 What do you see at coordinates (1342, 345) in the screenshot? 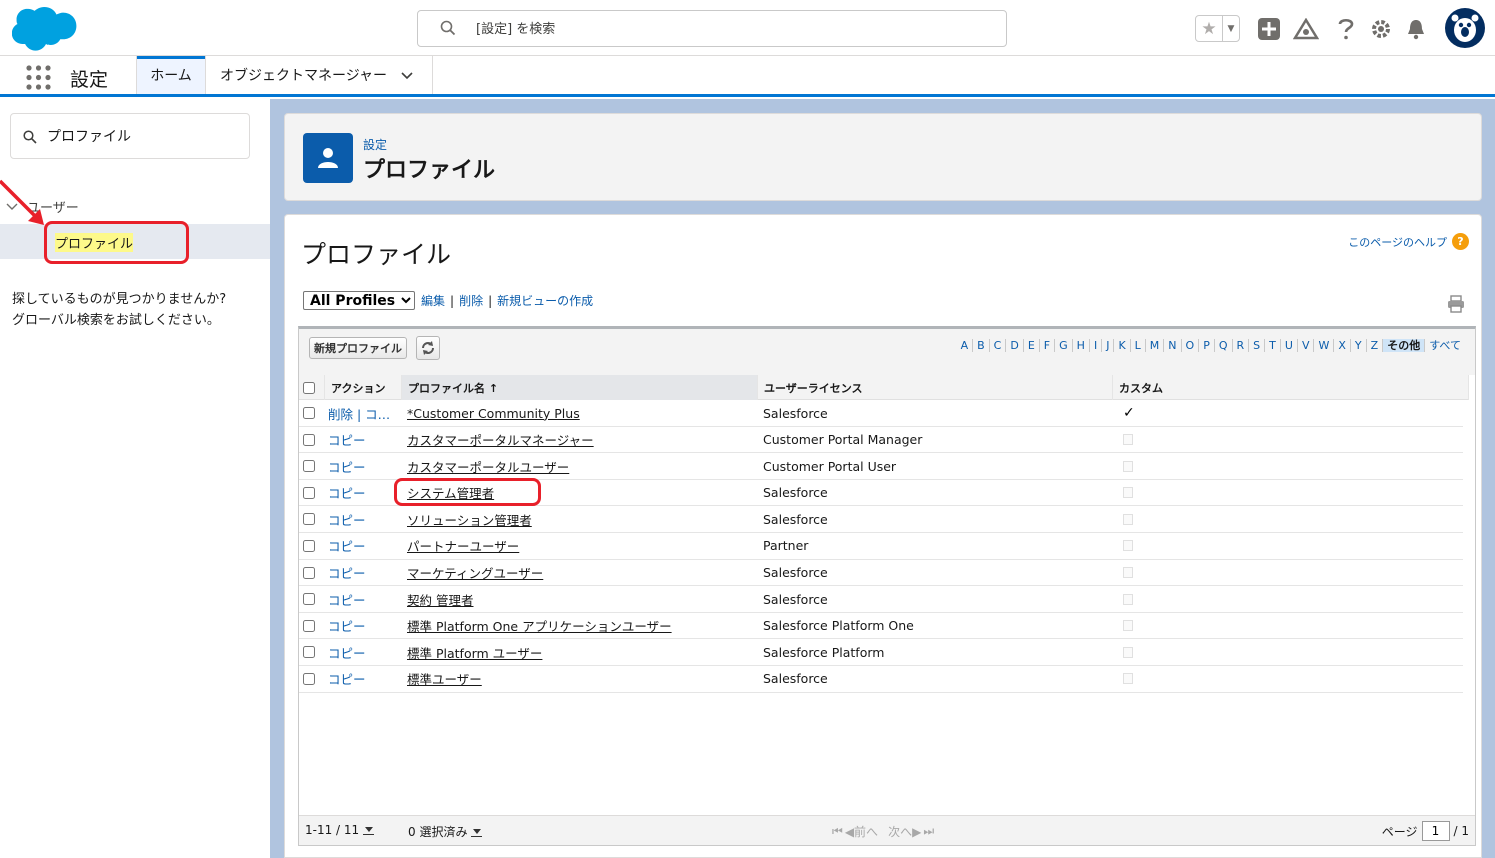
I see `alpha-filter-x: X` at bounding box center [1342, 345].